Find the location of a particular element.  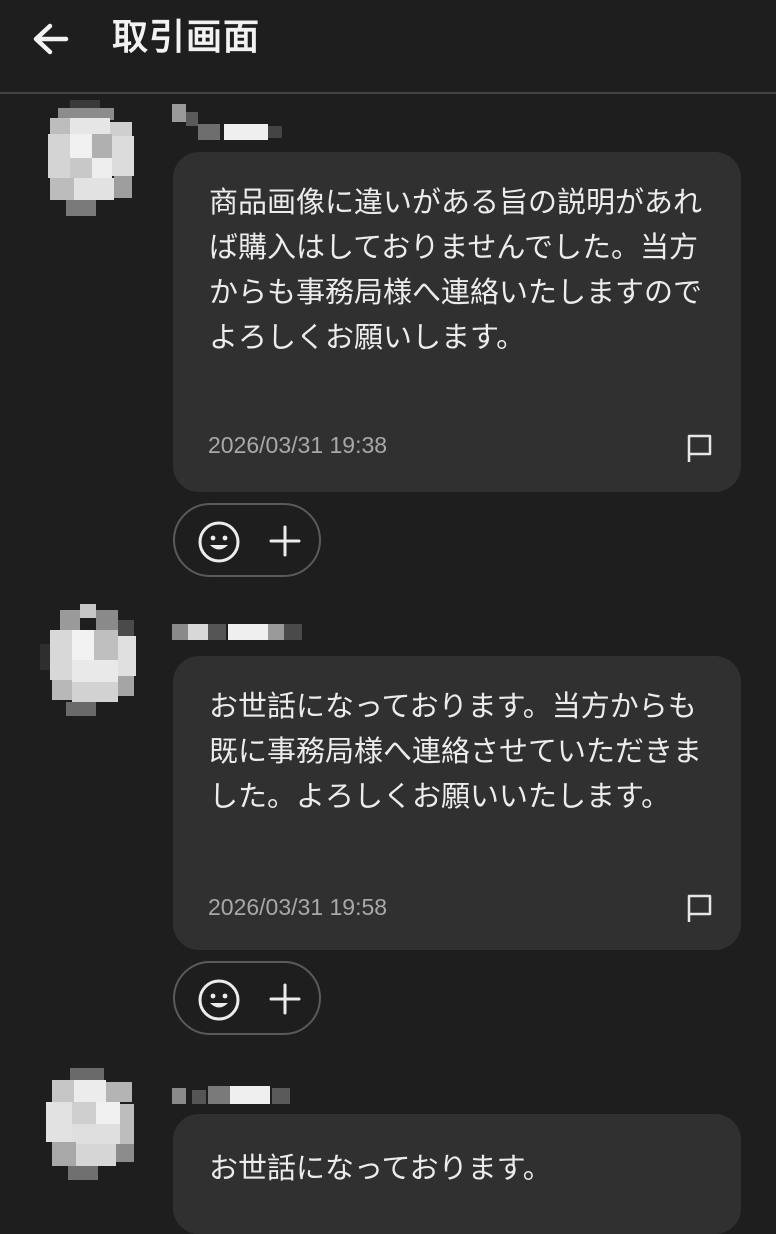

message-bubble: お世話になっております。 is located at coordinates (457, 1174).